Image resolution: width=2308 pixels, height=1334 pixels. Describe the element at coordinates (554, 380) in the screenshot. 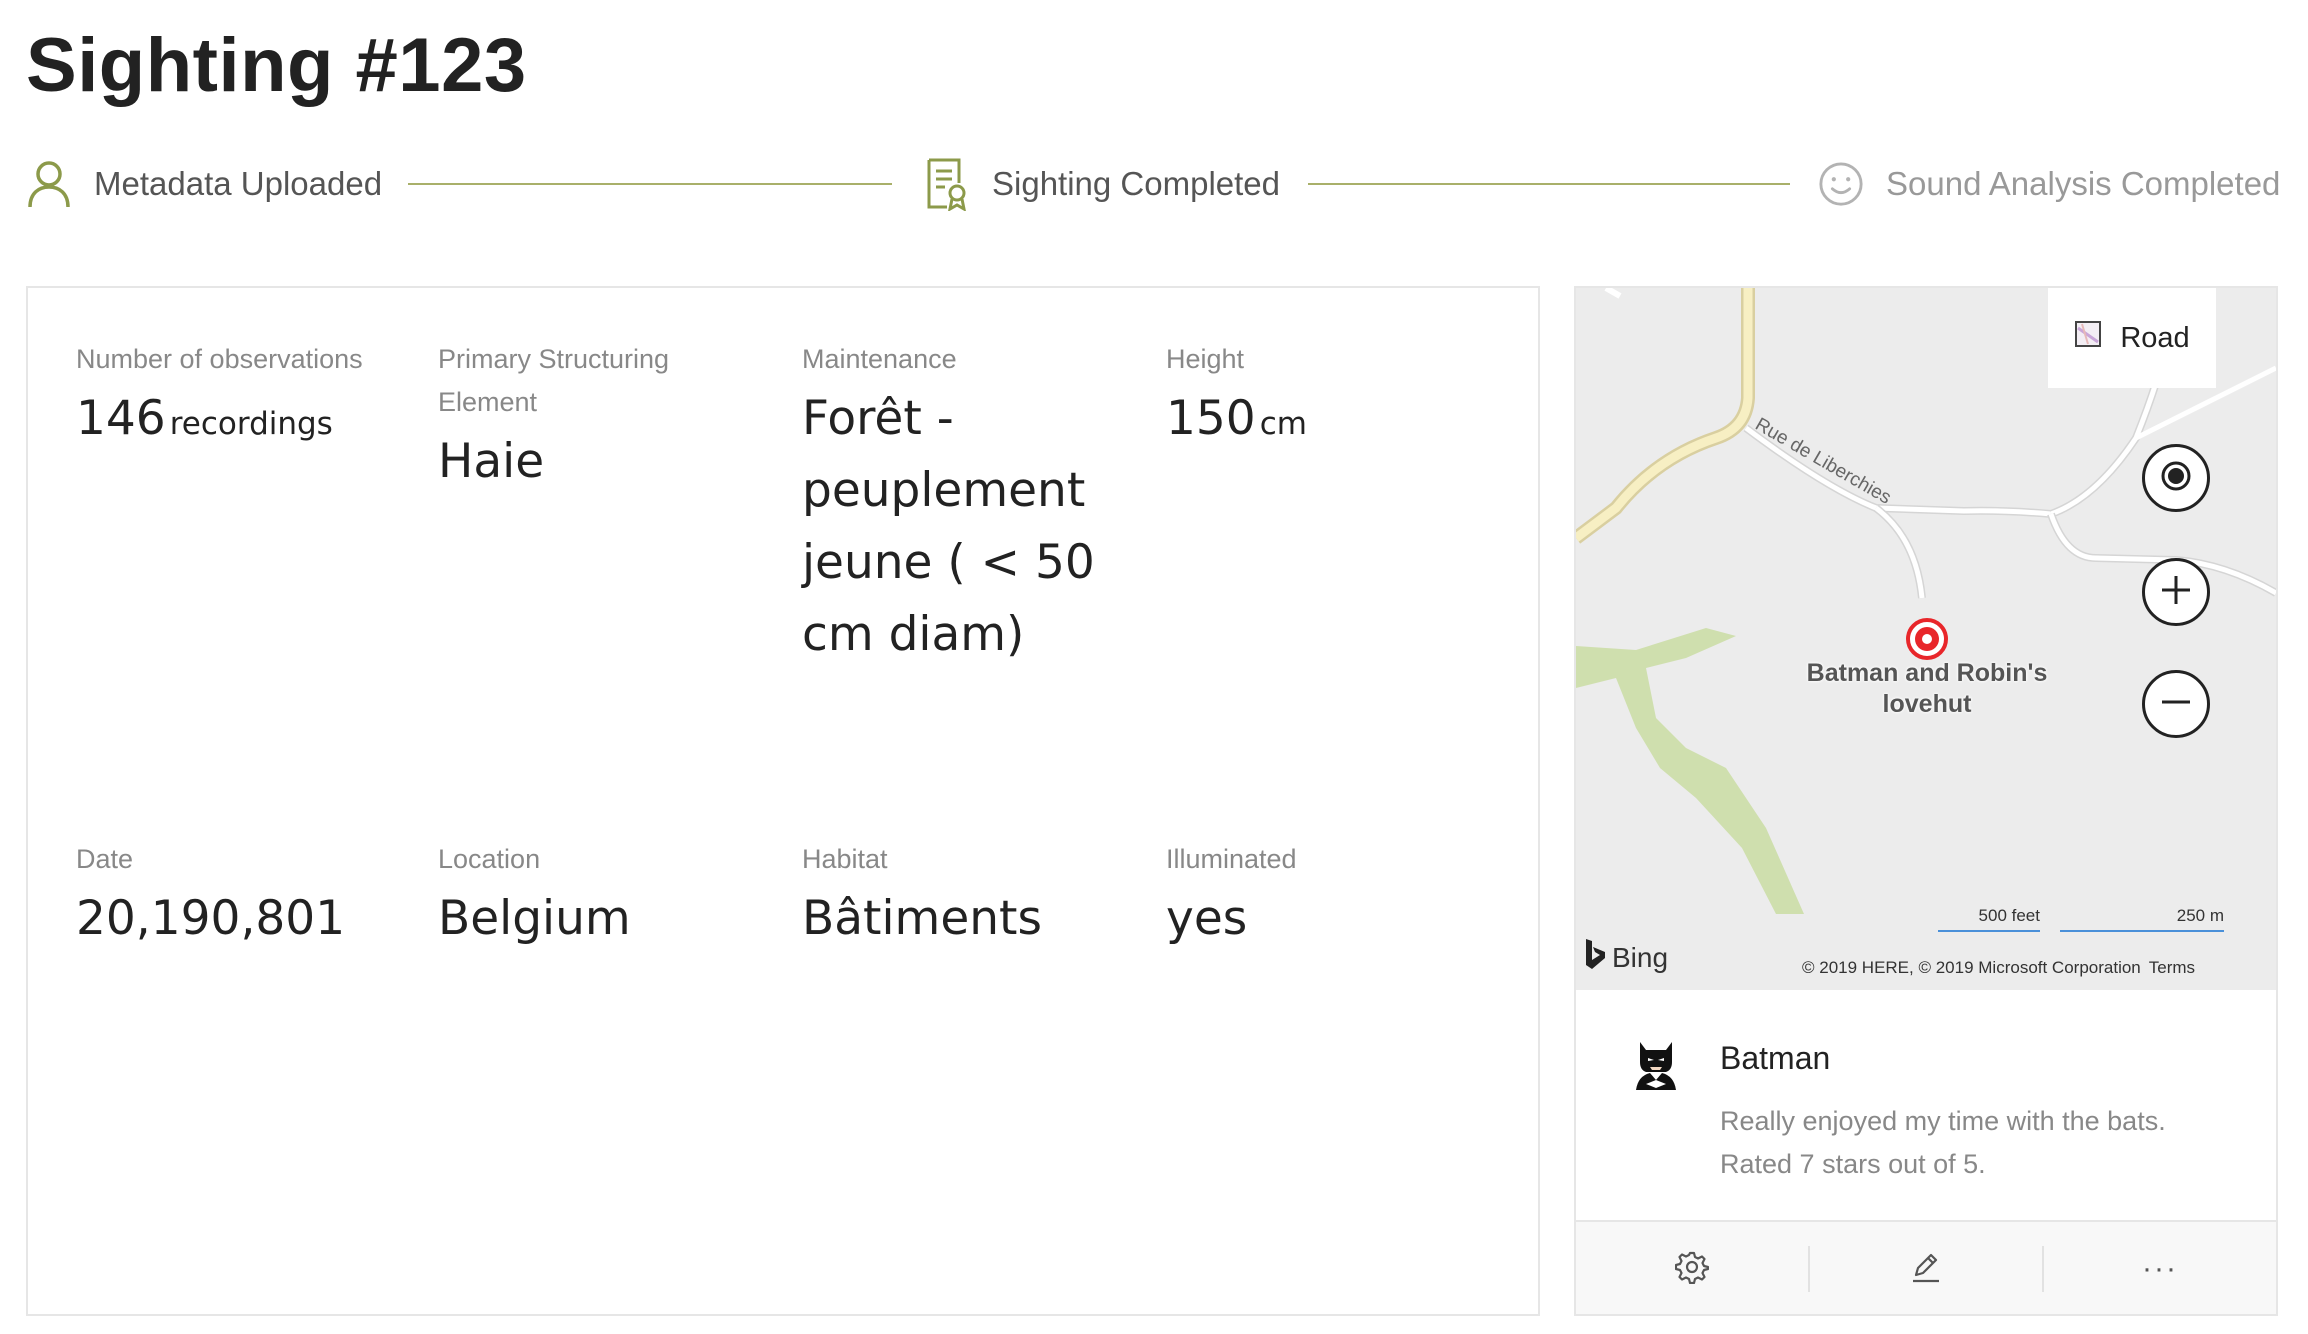

I see `field-label: Primary Structuring Element` at that location.